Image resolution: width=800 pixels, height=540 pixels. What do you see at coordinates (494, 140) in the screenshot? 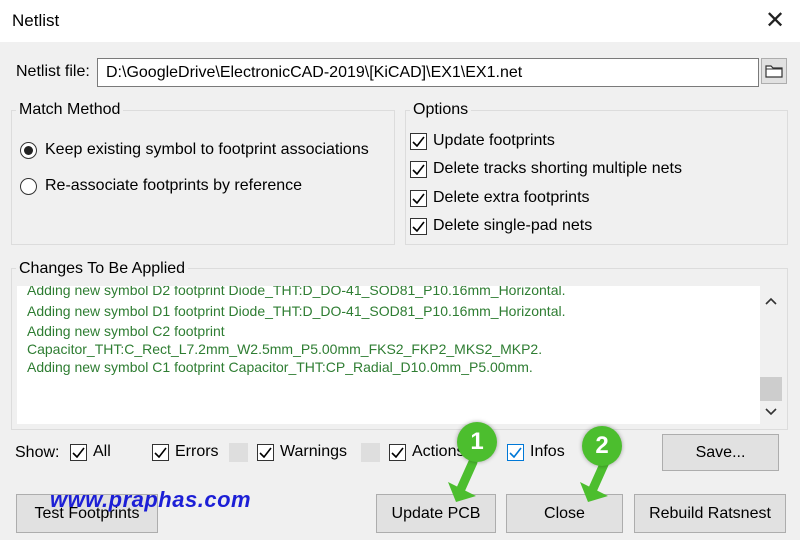
I see `option-update-footprints-label: Update footprints` at bounding box center [494, 140].